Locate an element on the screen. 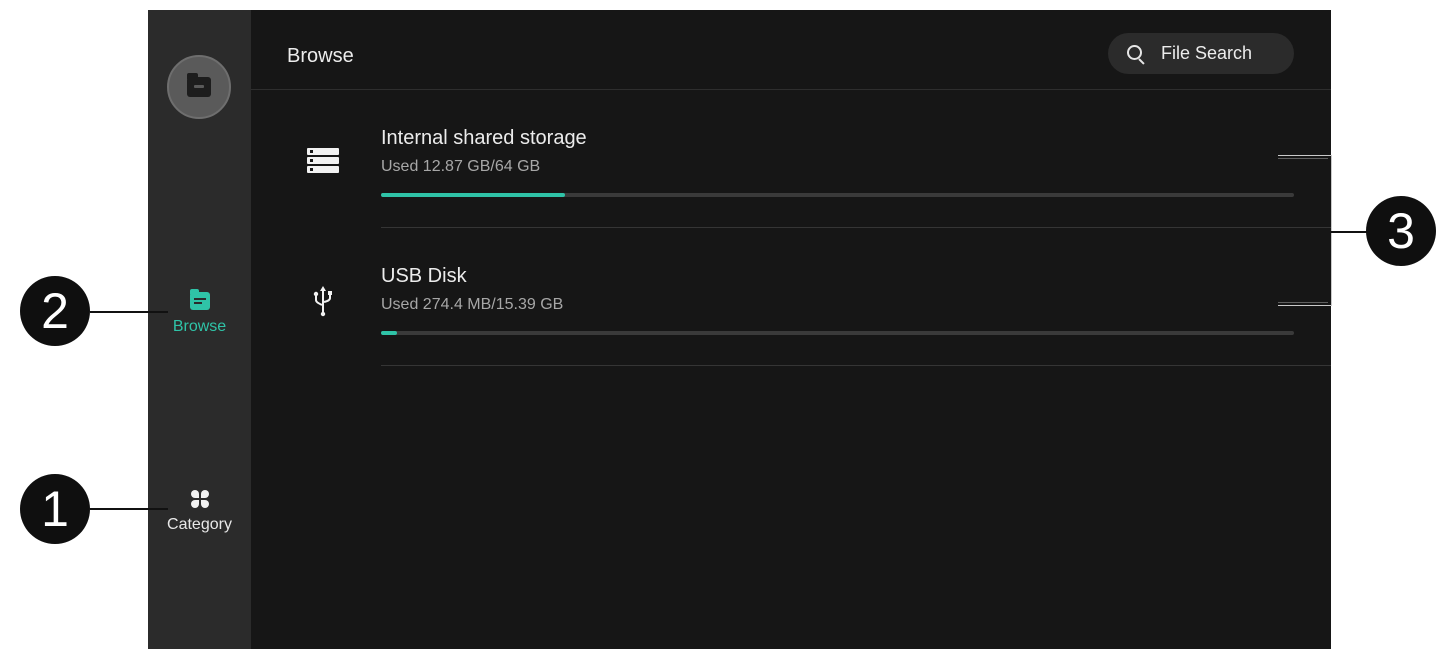 The height and width of the screenshot is (649, 1438). callout-3-bracket is located at coordinates (1305, 230).